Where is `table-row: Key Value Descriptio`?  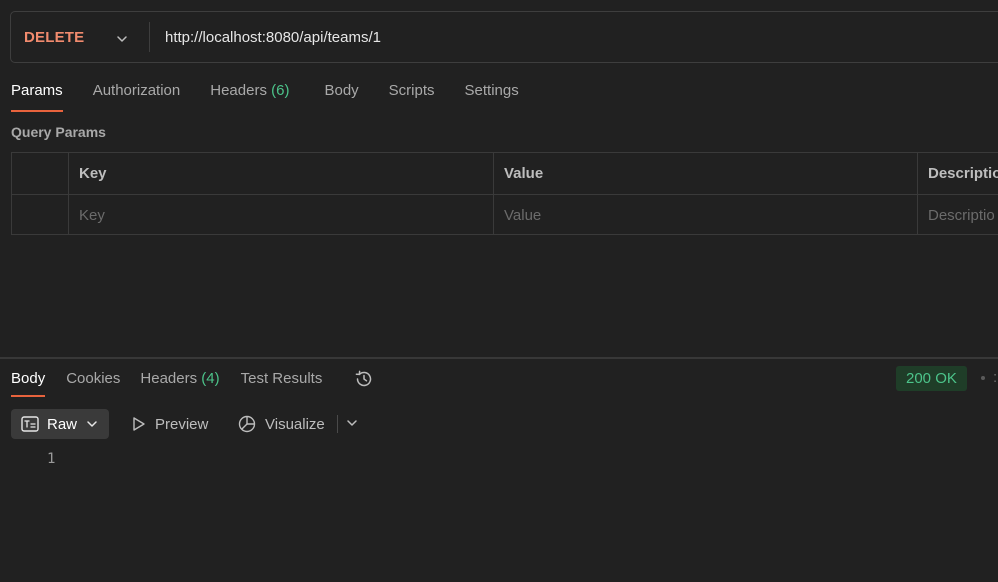
table-row: Key Value Descriptio is located at coordinates (505, 214).